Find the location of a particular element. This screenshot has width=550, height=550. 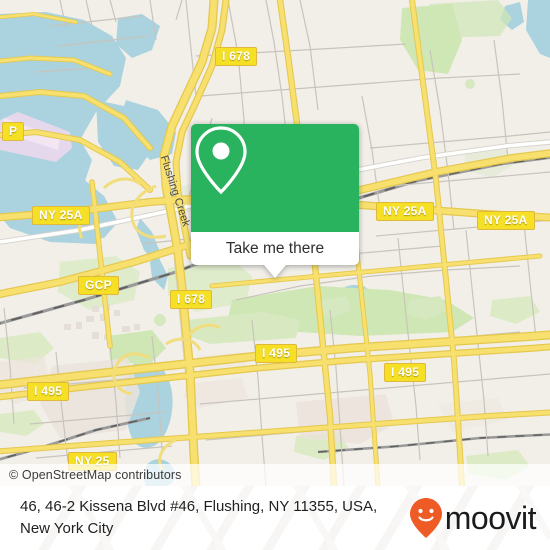

moovit-logo: moovit is located at coordinates (479, 518).